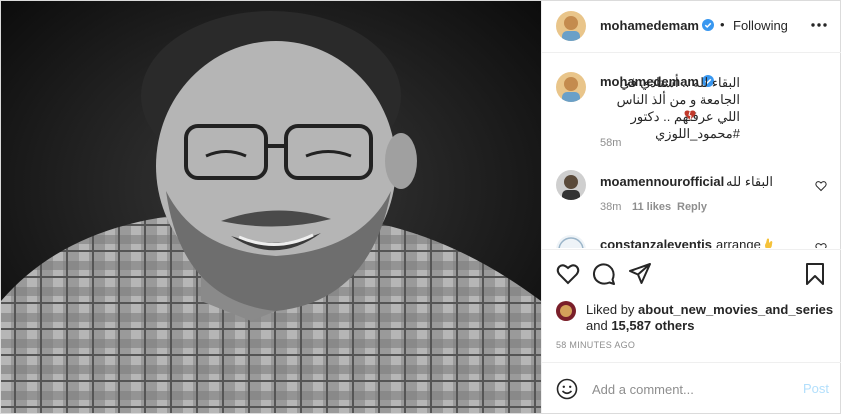 This screenshot has width=841, height=414. I want to click on post-timestamp: 58 MINUTES AGO, so click(596, 345).